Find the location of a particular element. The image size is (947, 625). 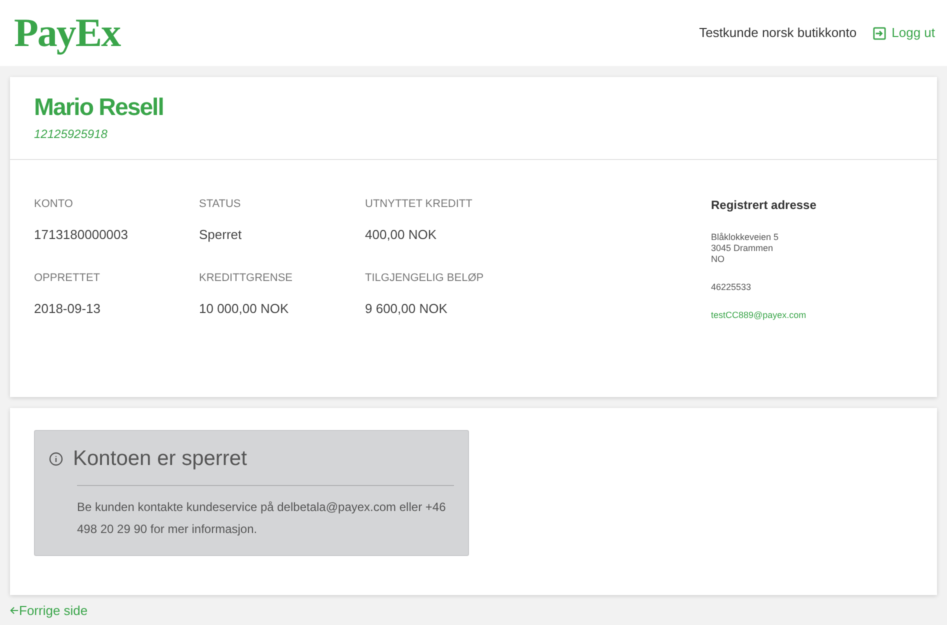

phone-number: 46225533 is located at coordinates (731, 287).